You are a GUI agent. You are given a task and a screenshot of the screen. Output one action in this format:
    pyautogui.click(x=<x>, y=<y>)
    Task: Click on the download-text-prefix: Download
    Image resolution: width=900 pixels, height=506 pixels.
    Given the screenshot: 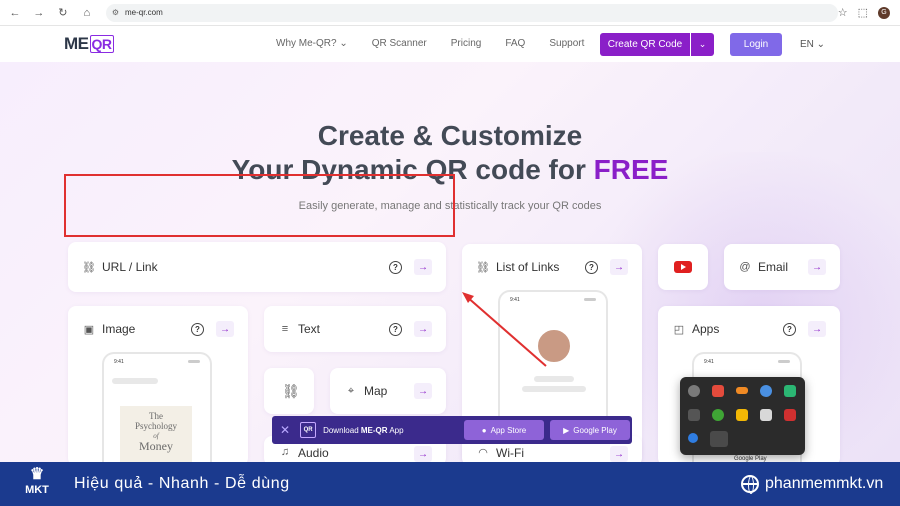 What is the action you would take?
    pyautogui.click(x=342, y=430)
    